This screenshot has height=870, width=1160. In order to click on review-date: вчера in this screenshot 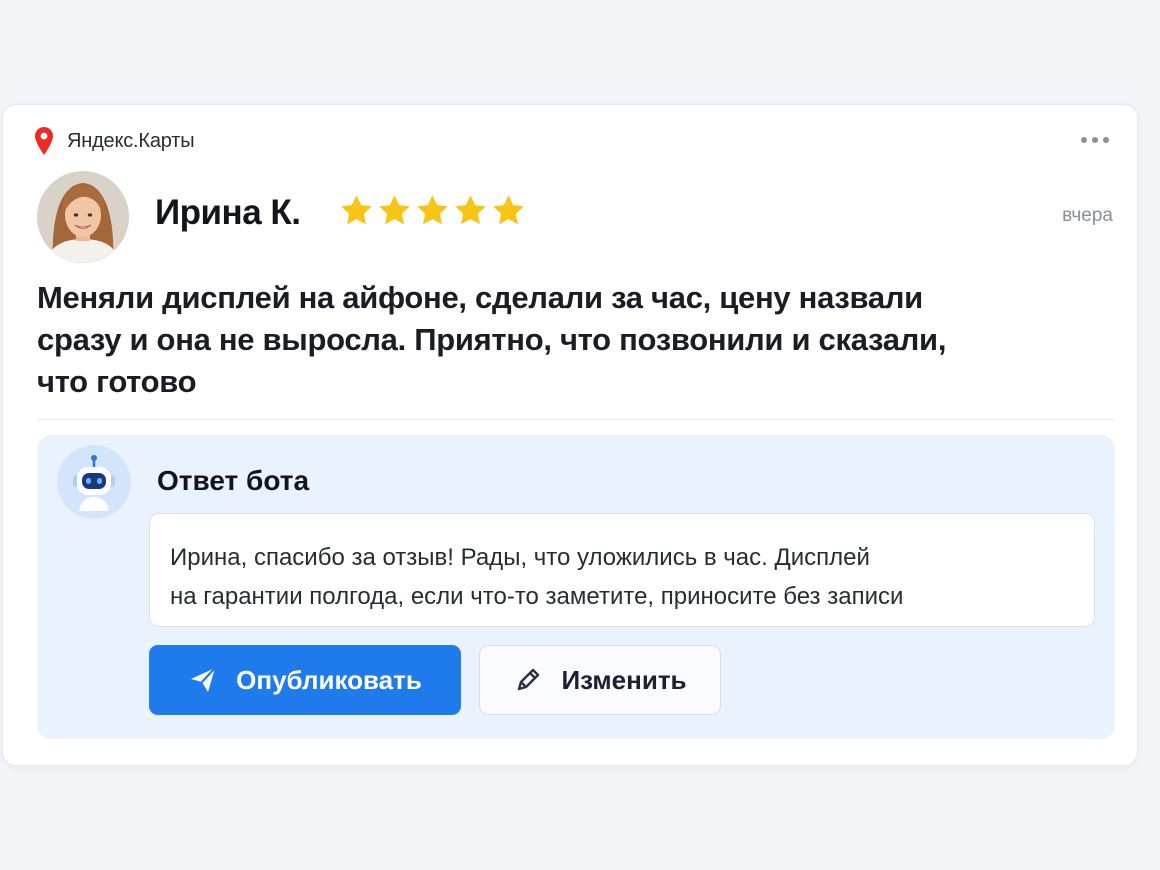, I will do `click(1087, 215)`.